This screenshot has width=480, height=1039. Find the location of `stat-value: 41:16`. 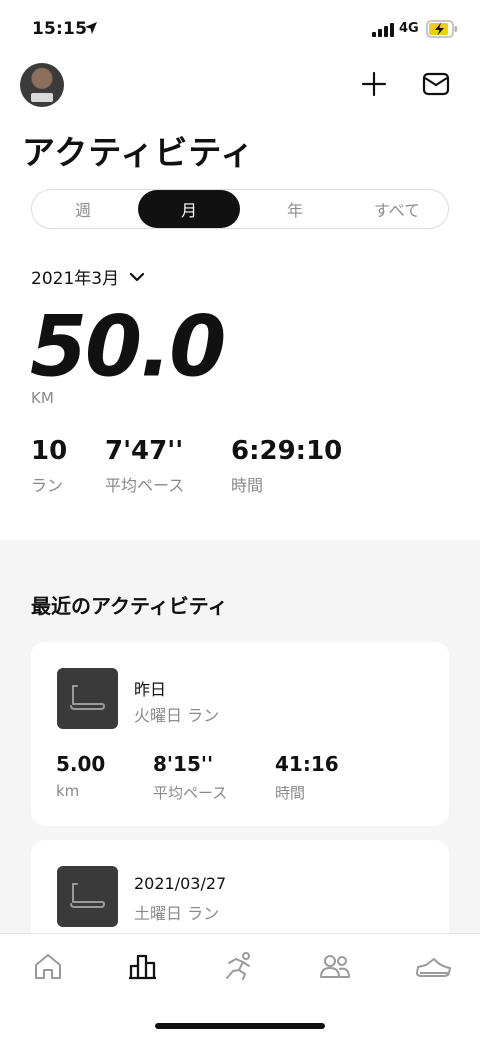

stat-value: 41:16 is located at coordinates (307, 764).